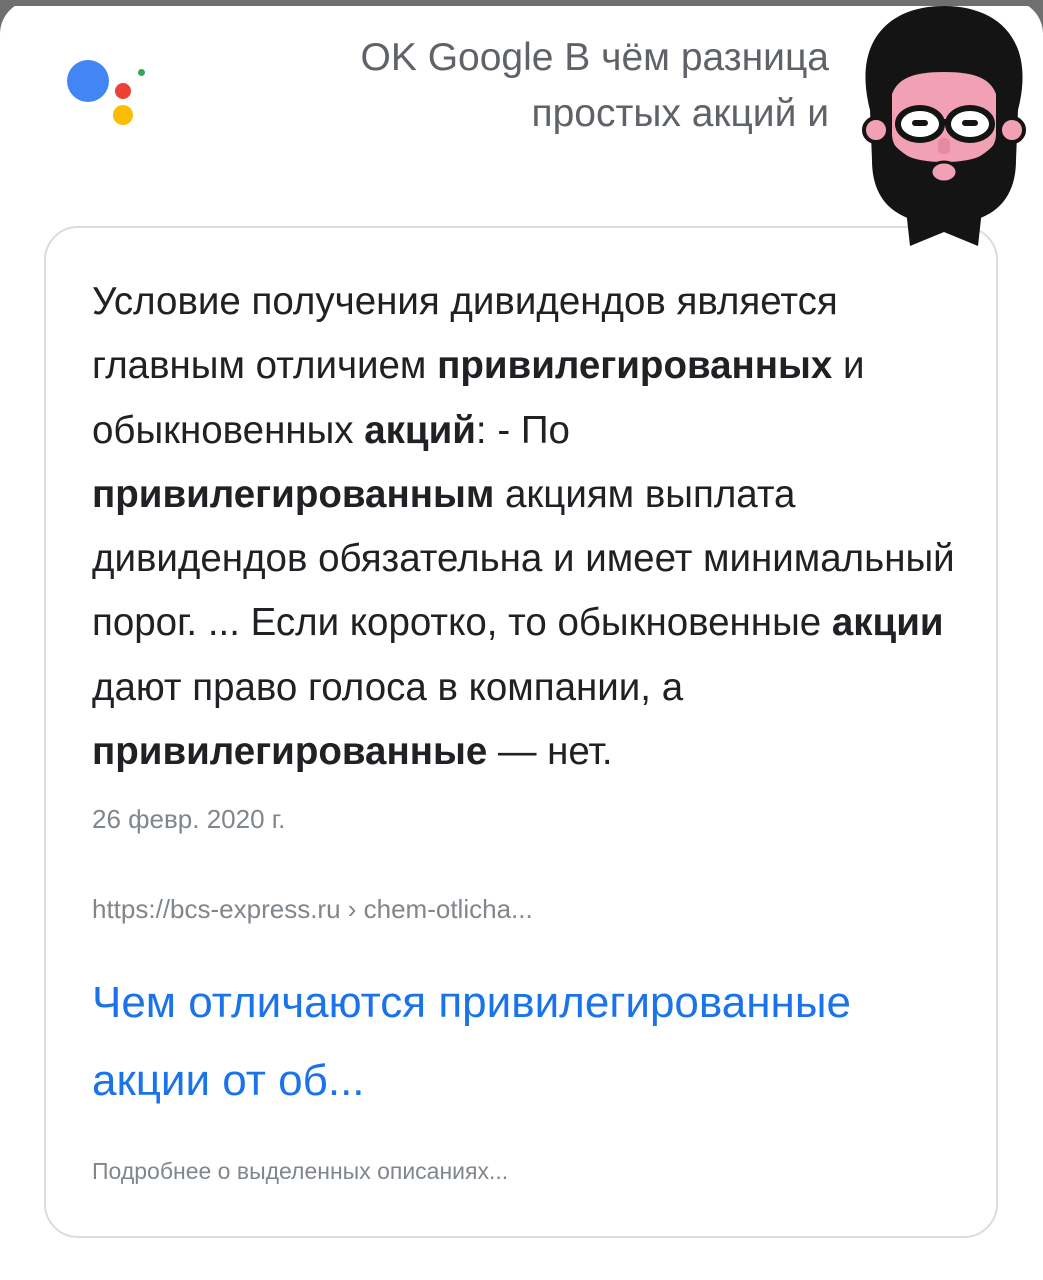  Describe the element at coordinates (522, 430) in the screenshot. I see `snippet-segment: : - По` at that location.